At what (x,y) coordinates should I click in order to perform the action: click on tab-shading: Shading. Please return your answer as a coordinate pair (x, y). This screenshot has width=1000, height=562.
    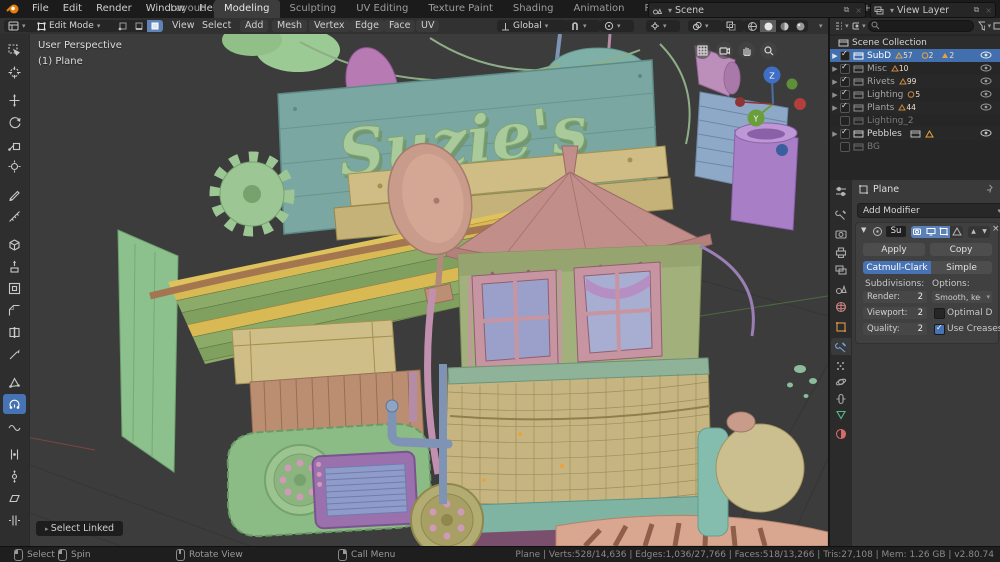
    Looking at the image, I should click on (533, 9).